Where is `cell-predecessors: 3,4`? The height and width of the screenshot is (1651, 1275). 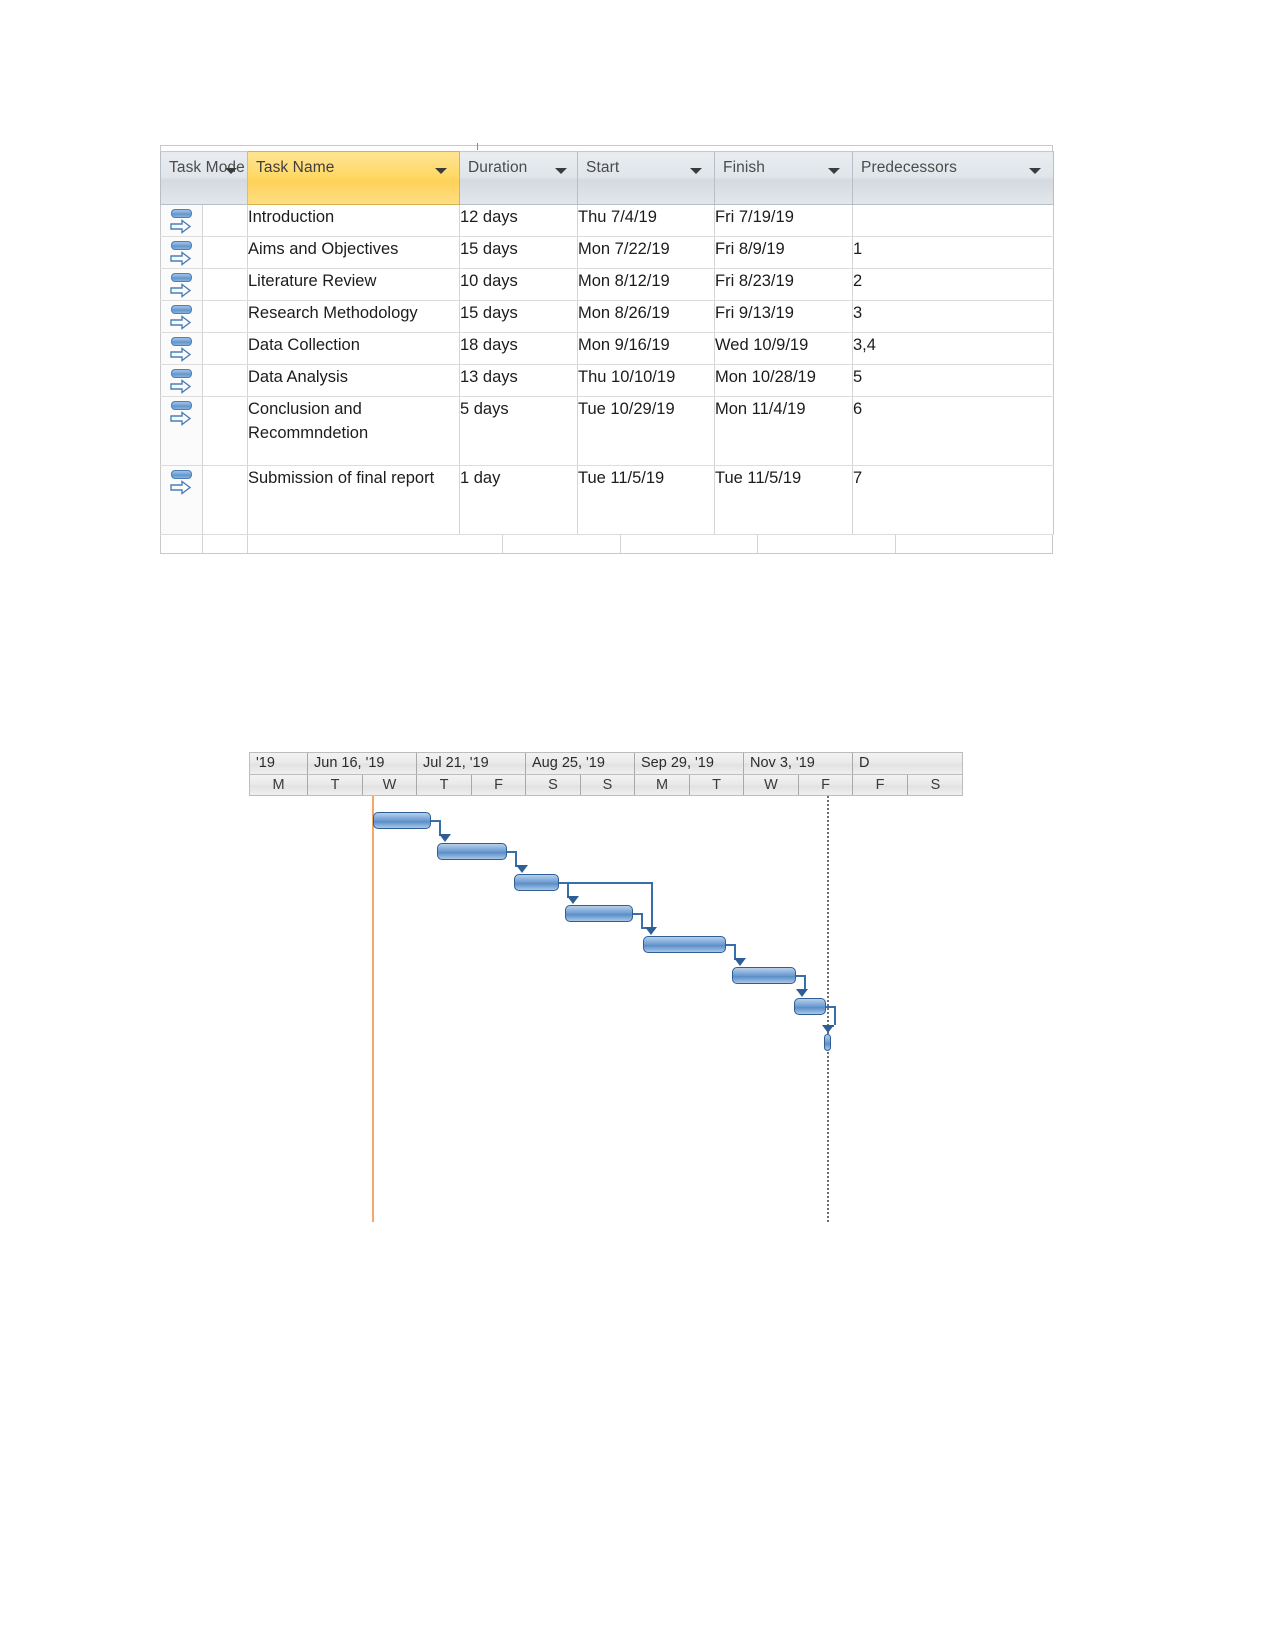 cell-predecessors: 3,4 is located at coordinates (953, 348).